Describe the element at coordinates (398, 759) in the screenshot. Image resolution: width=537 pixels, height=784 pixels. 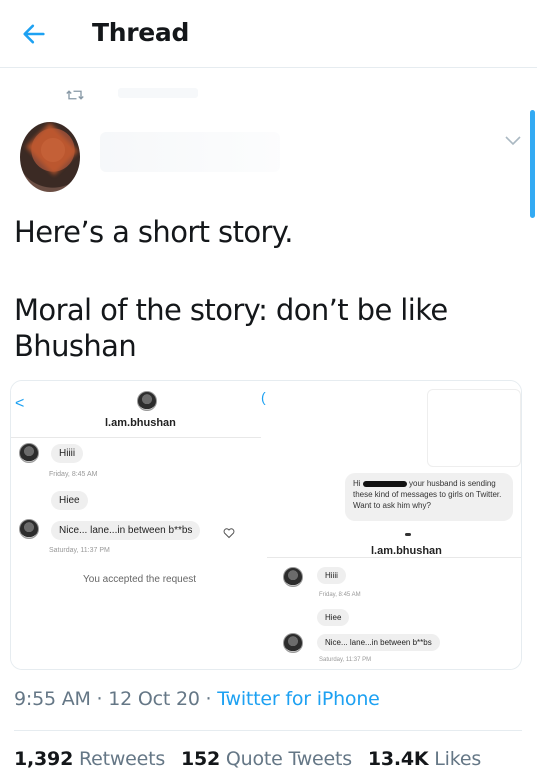
I see `likes-count: 13.4K` at that location.